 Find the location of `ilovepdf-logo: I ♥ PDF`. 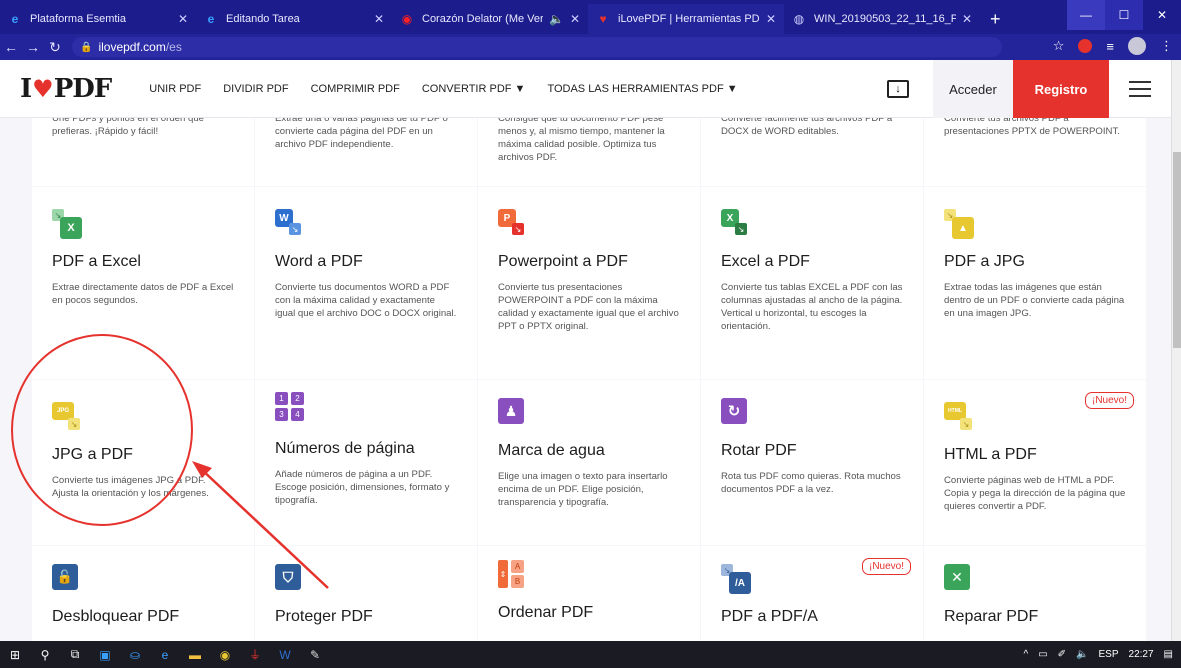

ilovepdf-logo: I ♥ PDF is located at coordinates (66, 88).